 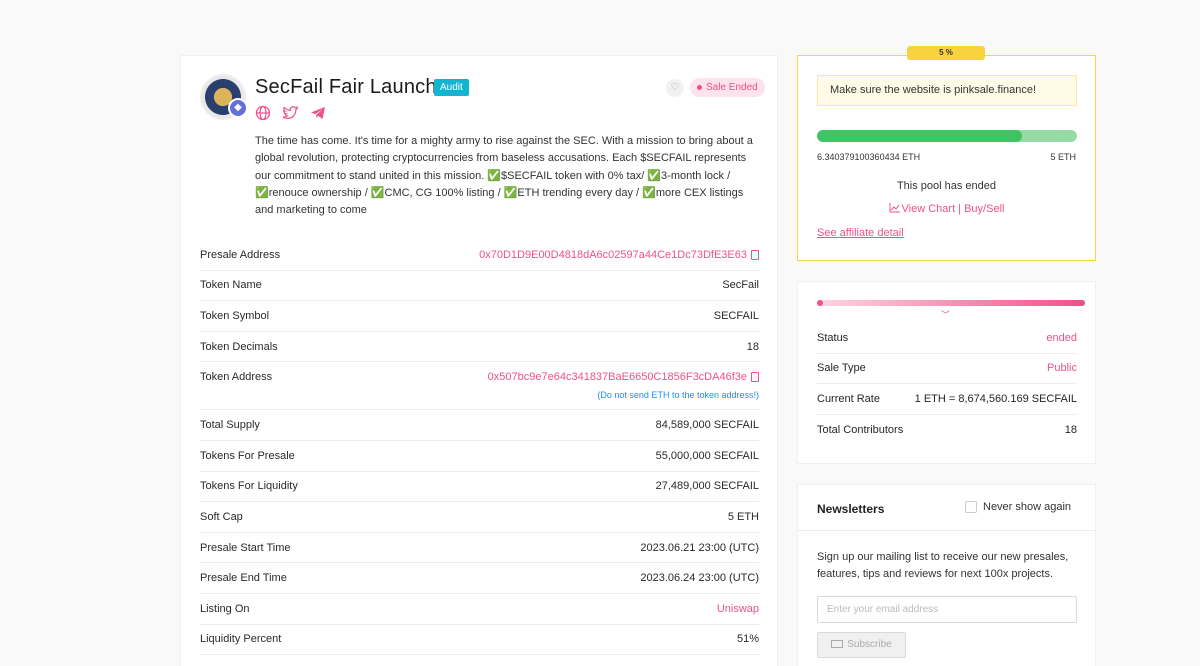 I want to click on liquidity-label: Liquidity Percent, so click(x=241, y=639).